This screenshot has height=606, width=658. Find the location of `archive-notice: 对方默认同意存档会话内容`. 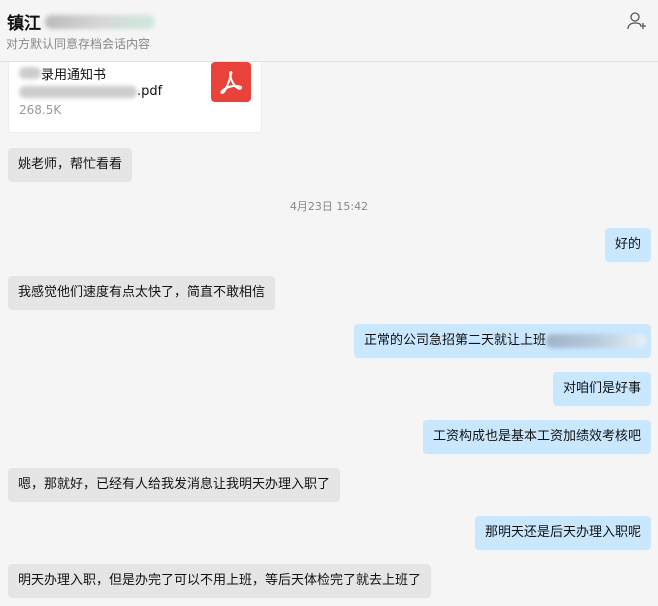

archive-notice: 对方默认同意存档会话内容 is located at coordinates (78, 44).